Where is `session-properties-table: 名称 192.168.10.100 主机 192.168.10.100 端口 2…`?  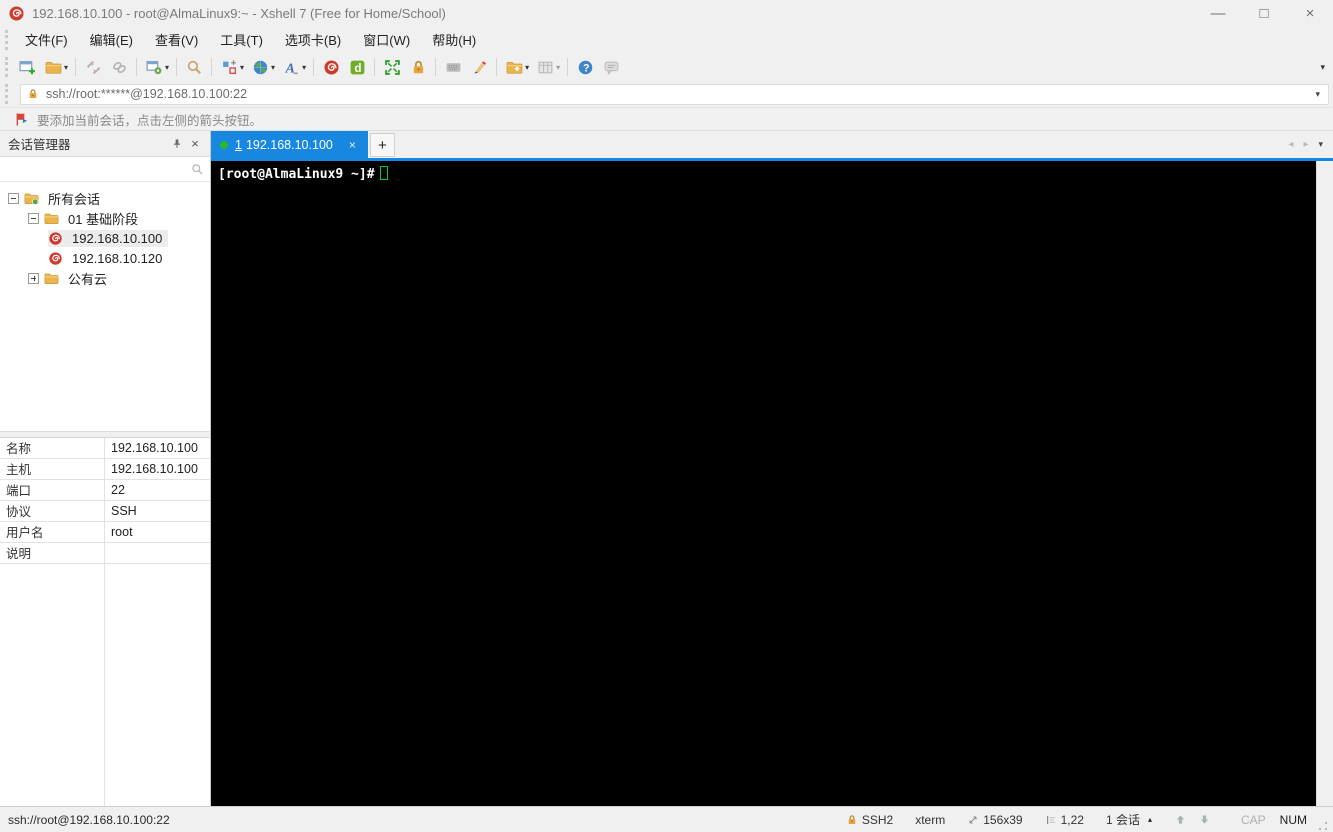
session-properties-table: 名称 192.168.10.100 主机 192.168.10.100 端口 2… is located at coordinates (105, 500).